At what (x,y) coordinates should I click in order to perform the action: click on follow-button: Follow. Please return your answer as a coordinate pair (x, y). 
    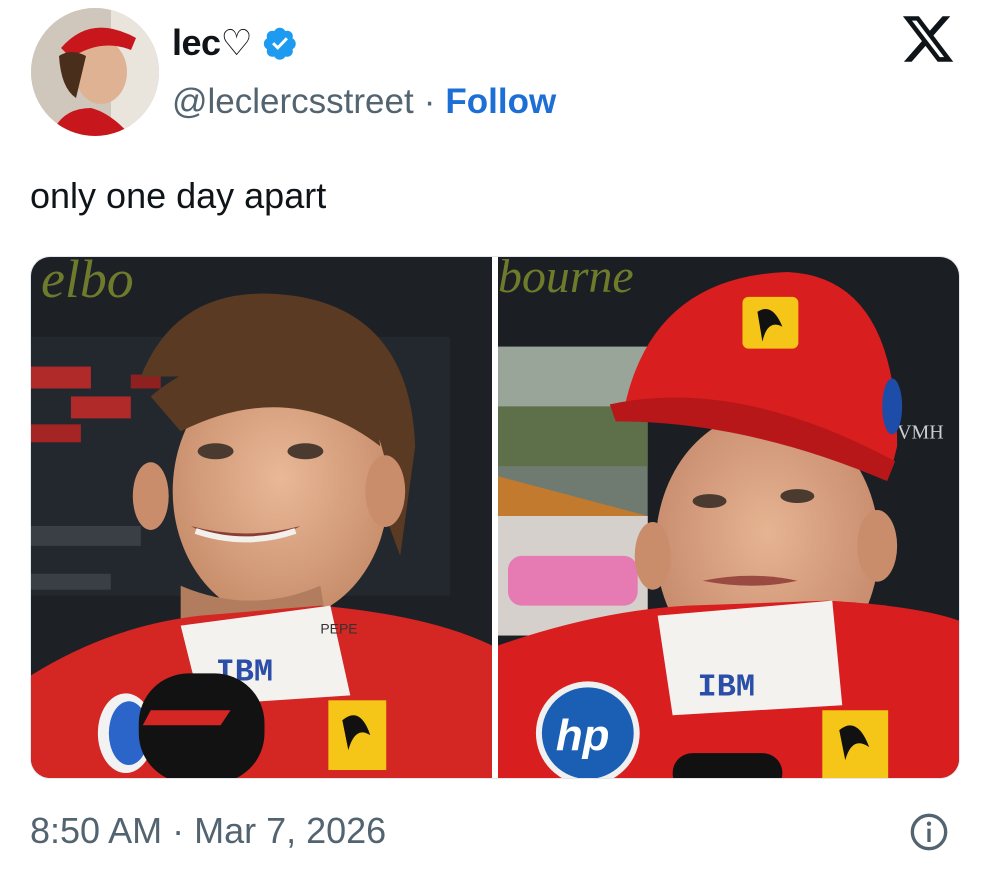
    Looking at the image, I should click on (500, 102).